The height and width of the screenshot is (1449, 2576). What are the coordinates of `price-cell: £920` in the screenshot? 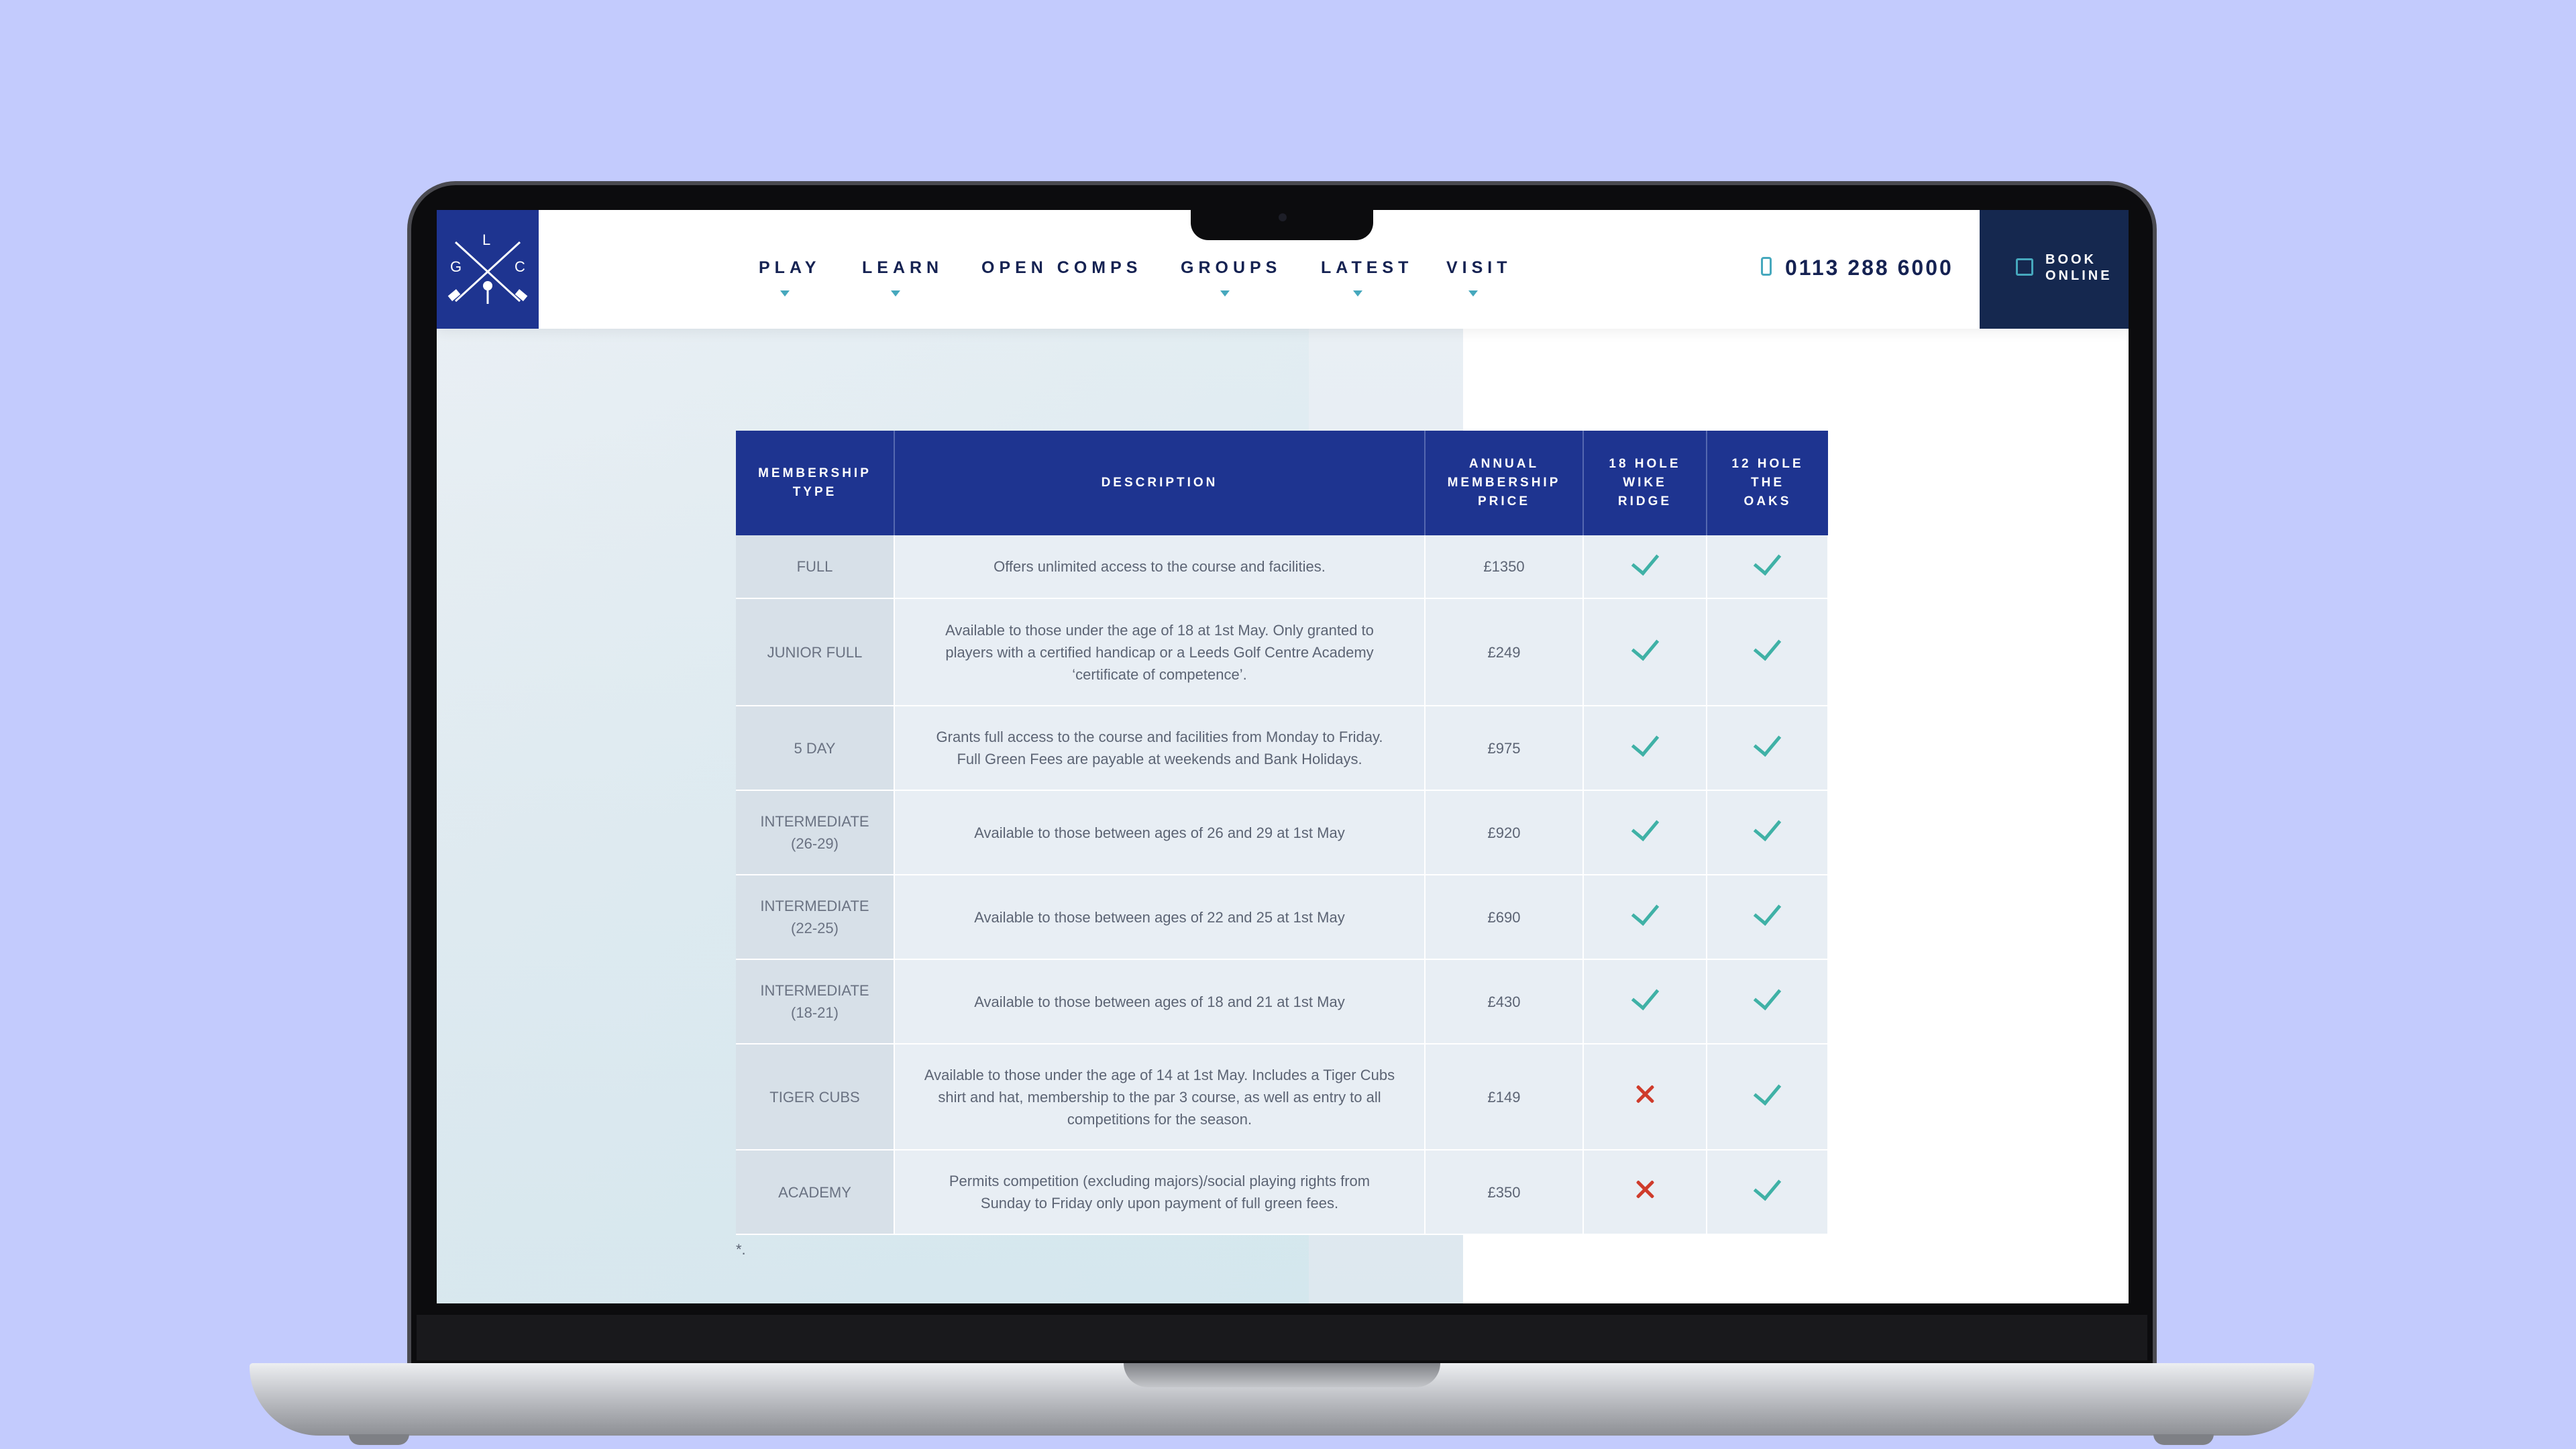 It's located at (1504, 832).